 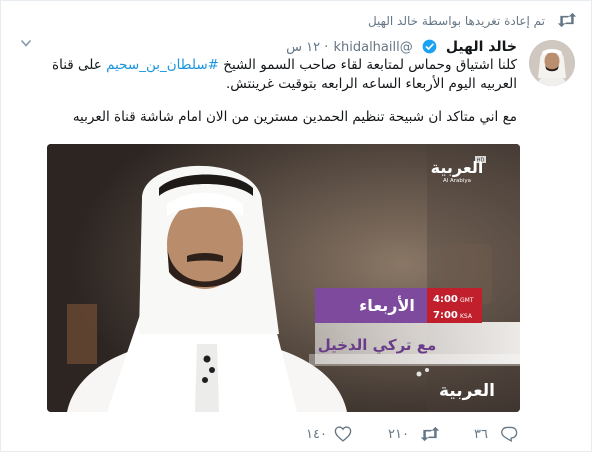 What do you see at coordinates (481, 161) in the screenshot?
I see `hd-badge: HD` at bounding box center [481, 161].